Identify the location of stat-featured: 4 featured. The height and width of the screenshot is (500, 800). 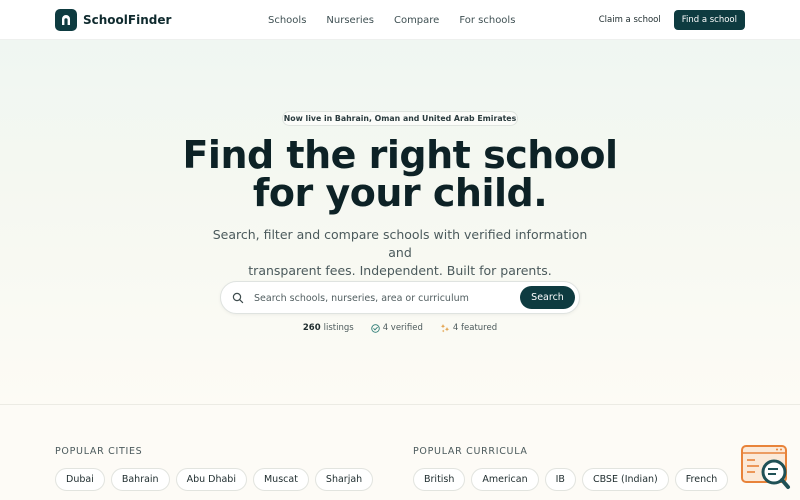
(468, 328).